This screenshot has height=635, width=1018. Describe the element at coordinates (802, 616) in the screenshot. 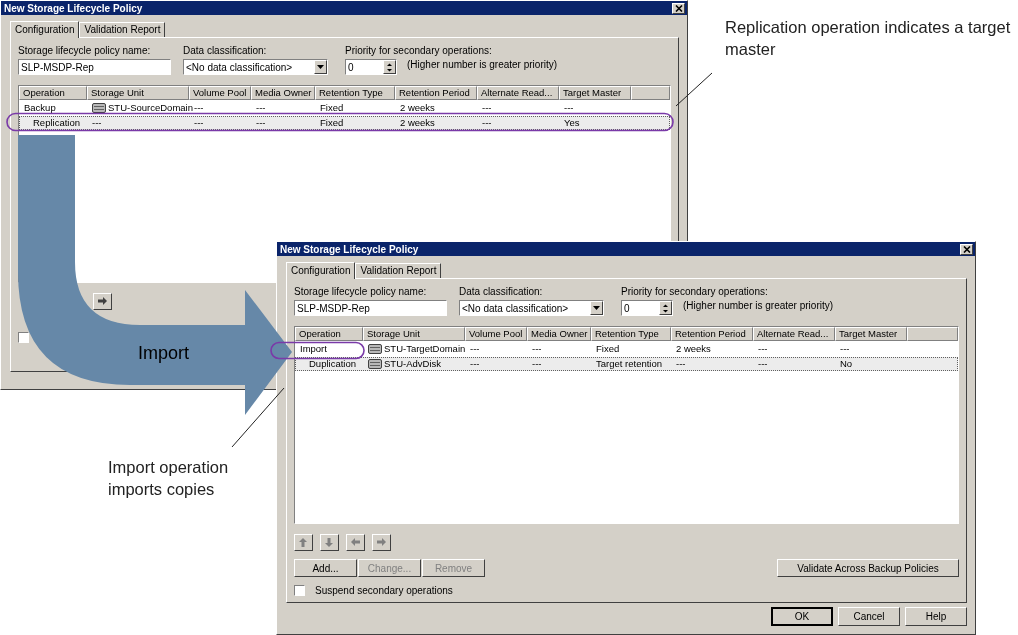

I see `dialog-button: OK` at that location.